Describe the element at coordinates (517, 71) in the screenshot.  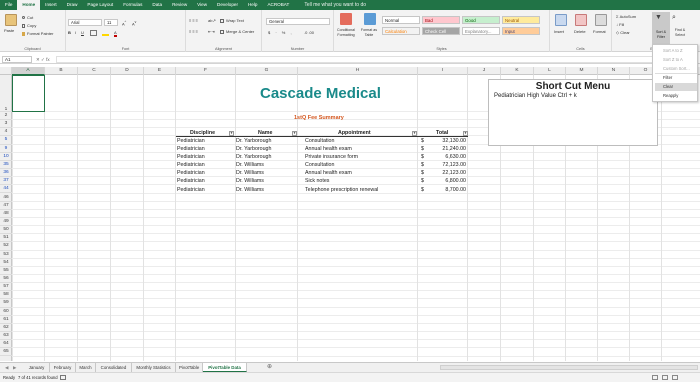
I see `column-header-k: K` at that location.